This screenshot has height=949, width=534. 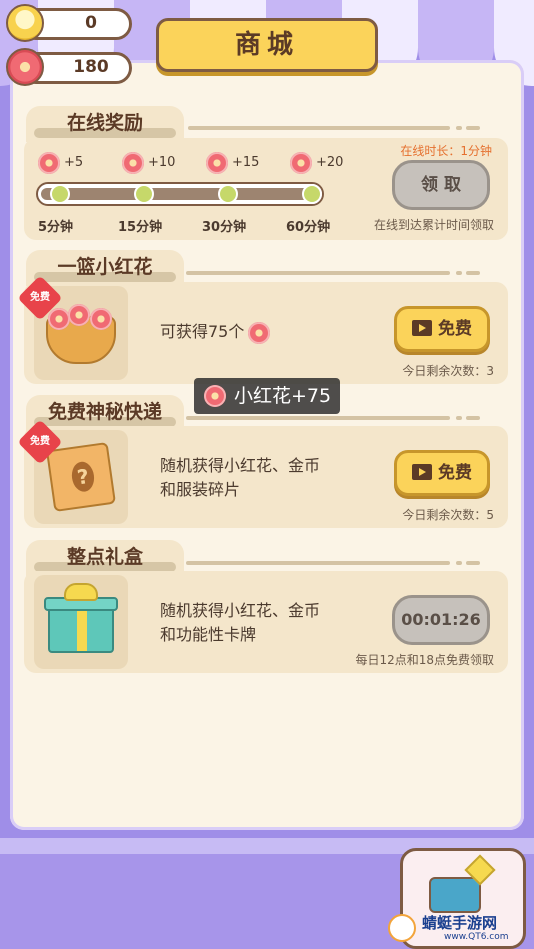 What do you see at coordinates (266, 622) in the screenshot?
I see `hourly-card: 随机获得小红花、金币 和功能性卡牌 00:01:26 每日12点和18点免费领取` at bounding box center [266, 622].